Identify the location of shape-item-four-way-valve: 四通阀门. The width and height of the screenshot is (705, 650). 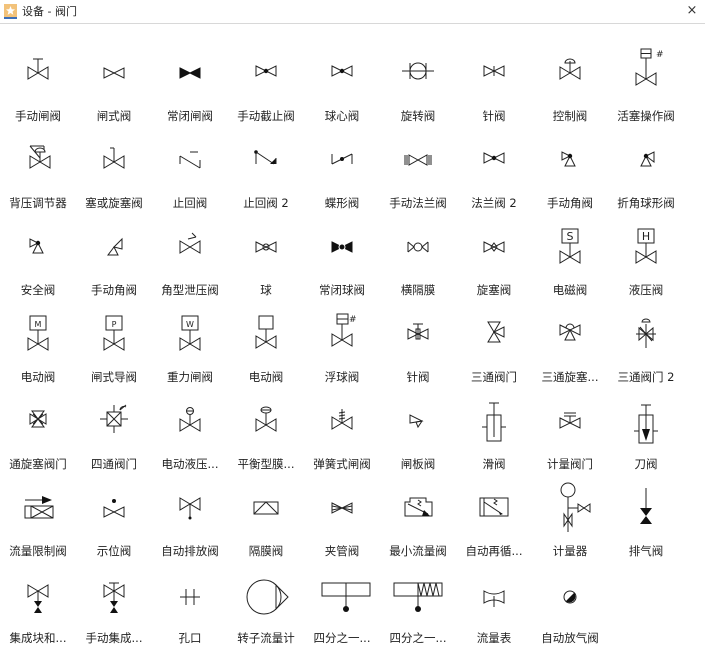
(114, 430).